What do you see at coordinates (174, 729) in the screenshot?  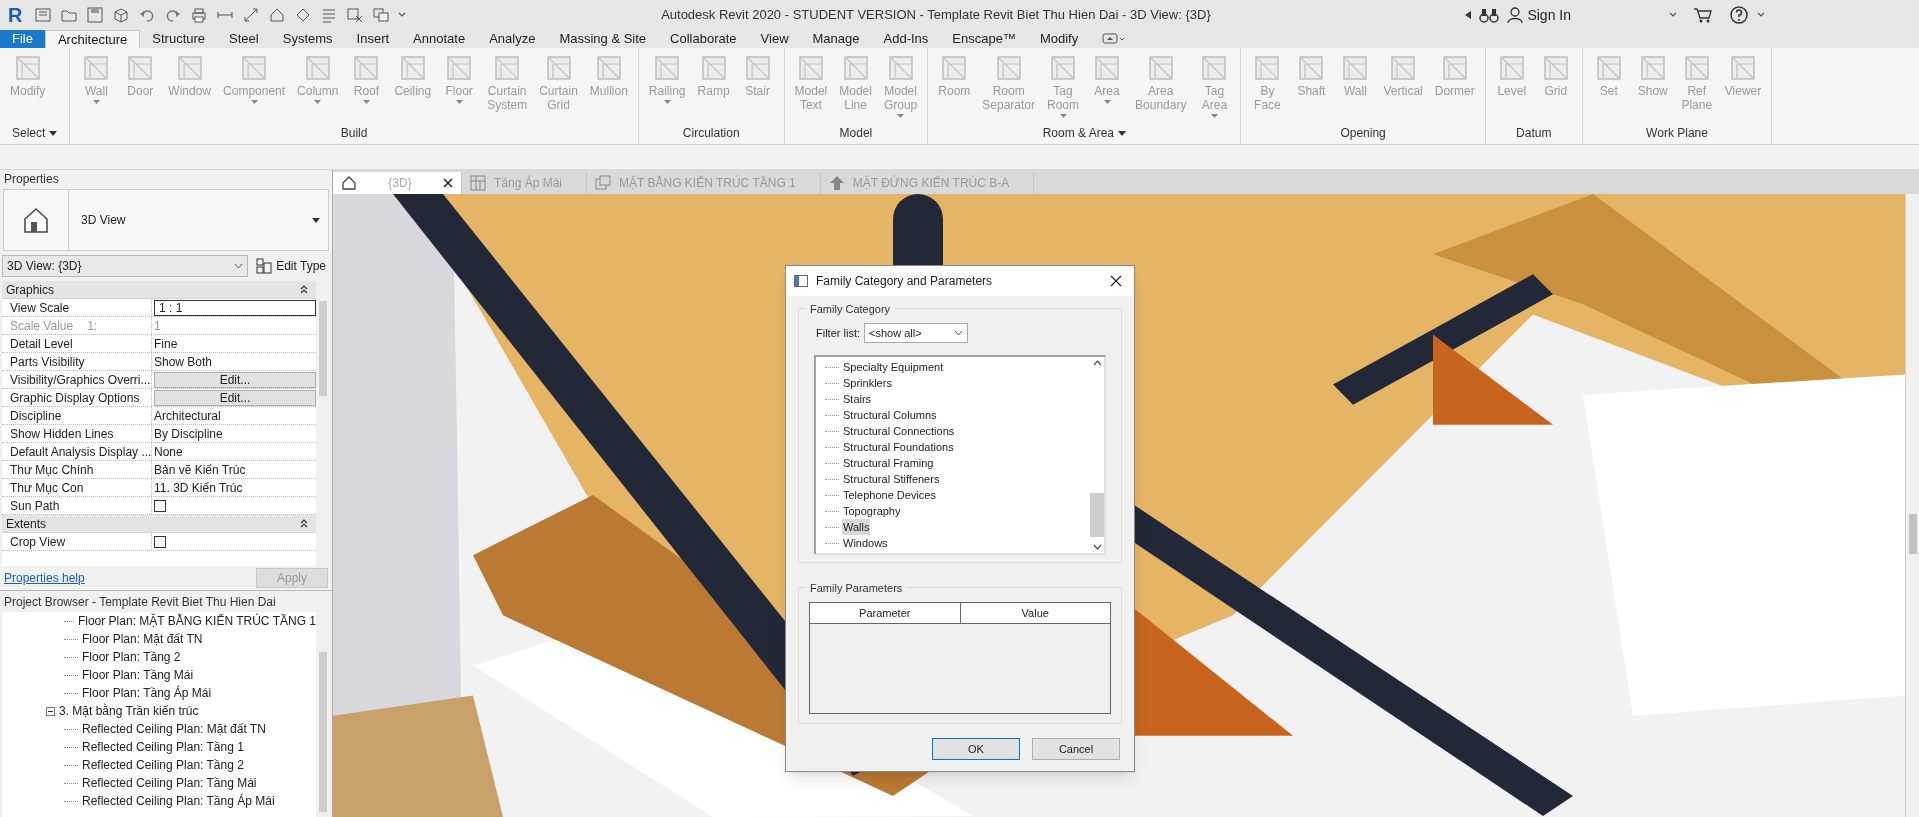 I see `tree-item: Reflected Ceiling Plan: Mặt đất TN` at bounding box center [174, 729].